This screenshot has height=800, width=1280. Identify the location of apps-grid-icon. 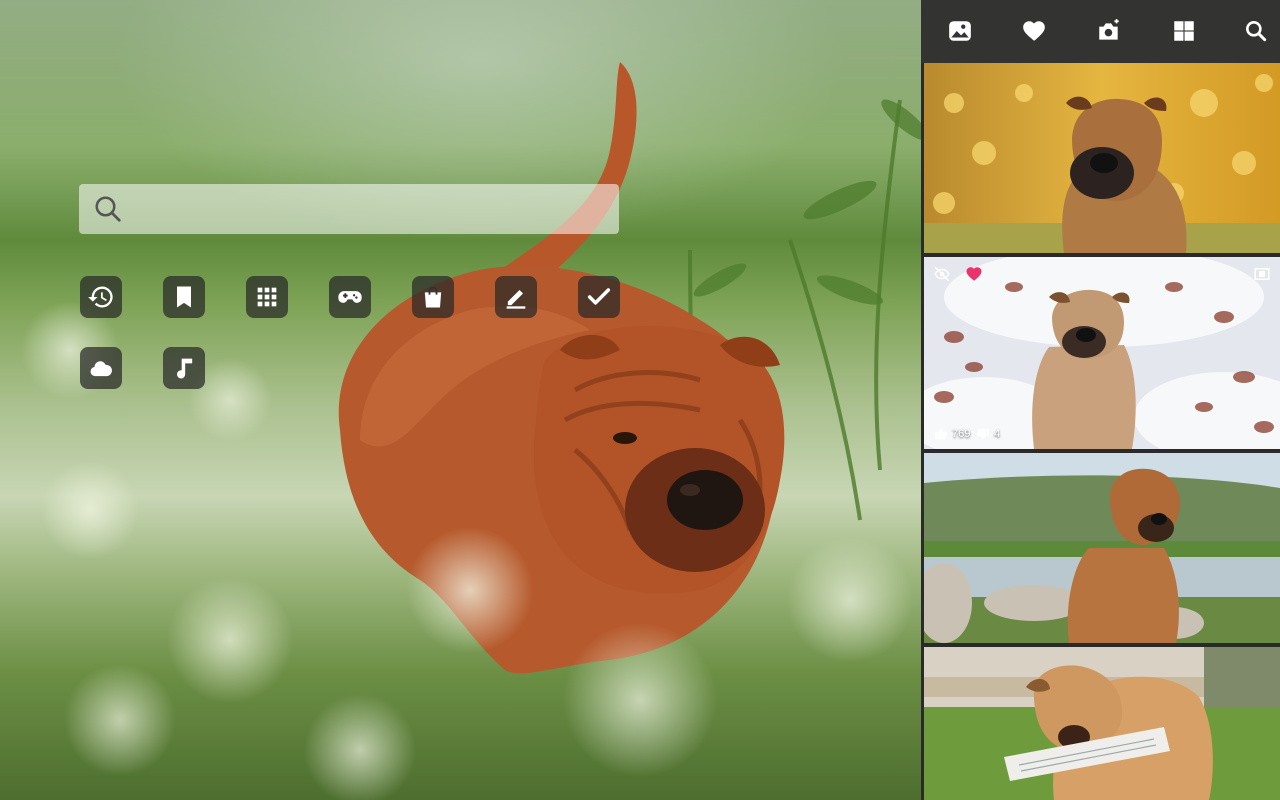
(267, 297).